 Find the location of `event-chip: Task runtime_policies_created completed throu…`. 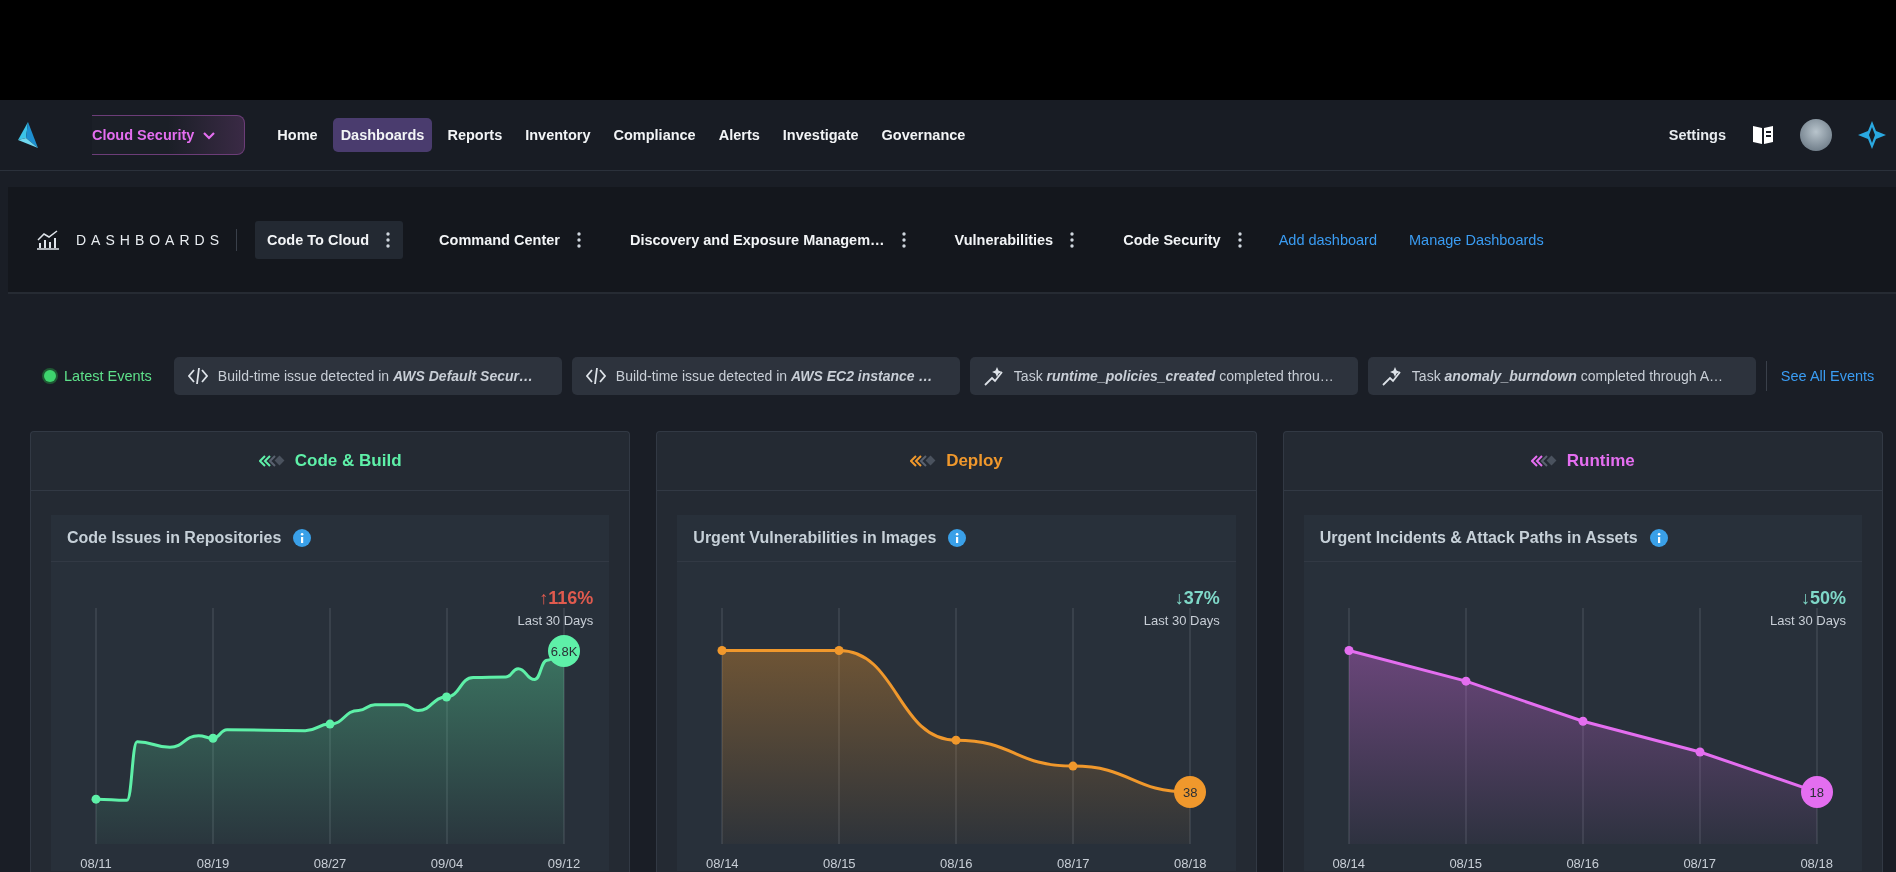

event-chip: Task runtime_policies_created completed throu… is located at coordinates (1163, 376).